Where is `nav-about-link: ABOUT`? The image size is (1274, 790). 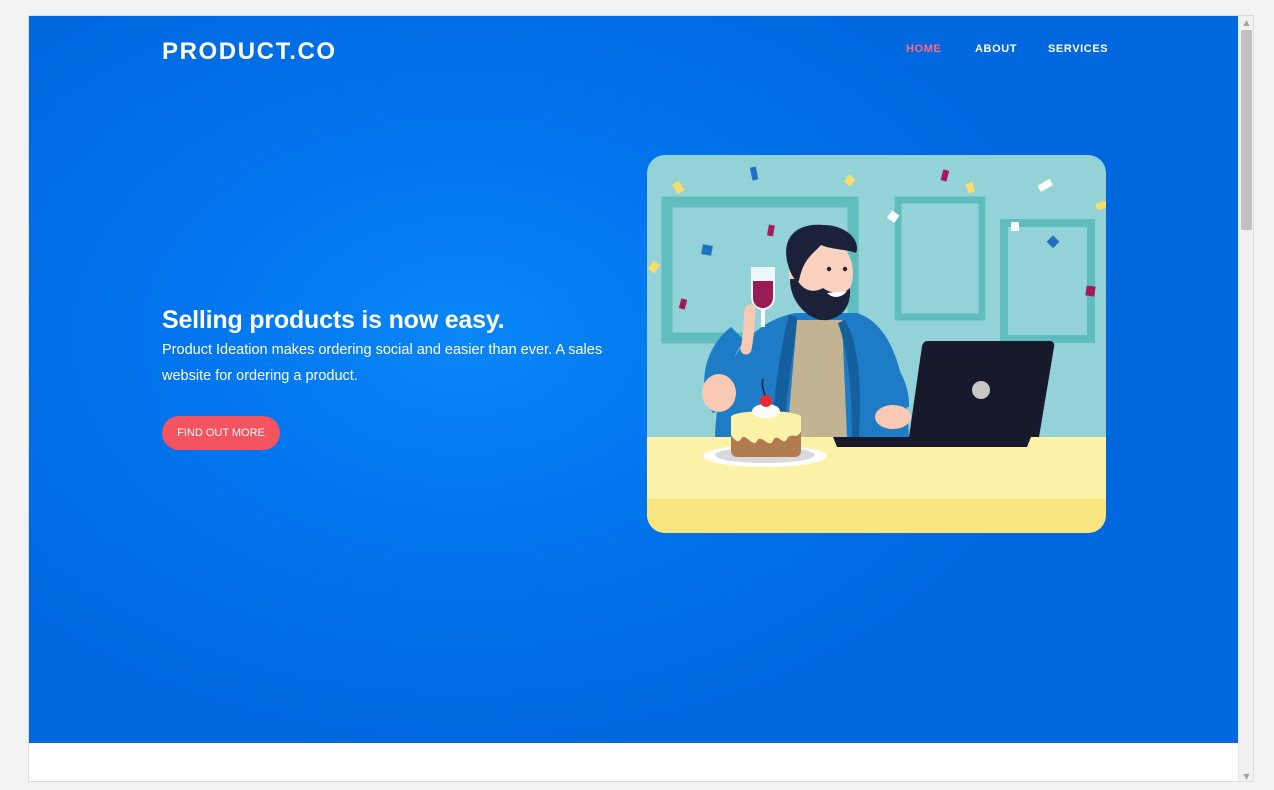
nav-about-link: ABOUT is located at coordinates (996, 49).